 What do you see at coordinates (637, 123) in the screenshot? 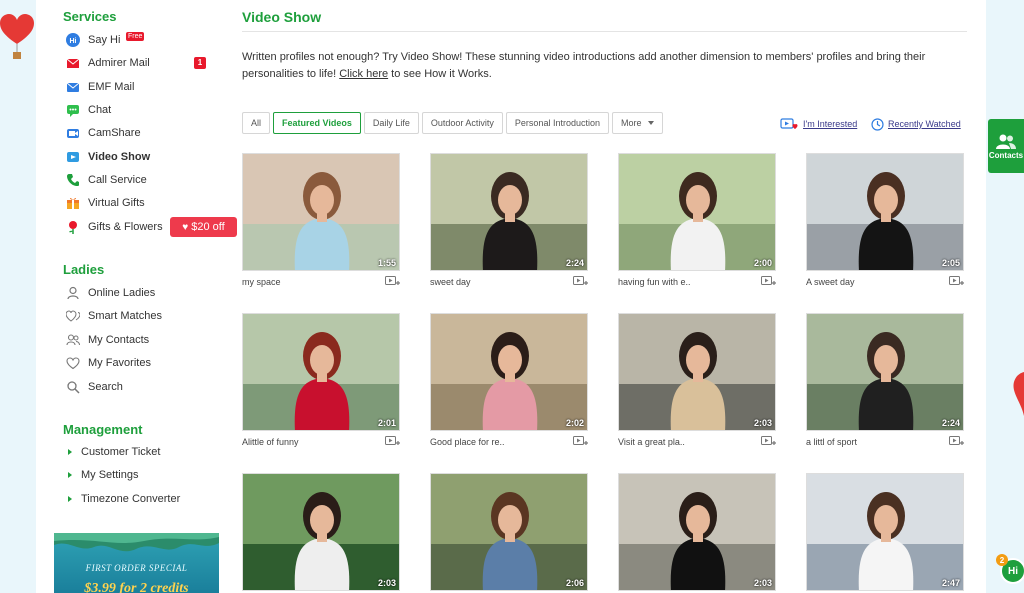
I see `tab-more-dropdown: More` at bounding box center [637, 123].